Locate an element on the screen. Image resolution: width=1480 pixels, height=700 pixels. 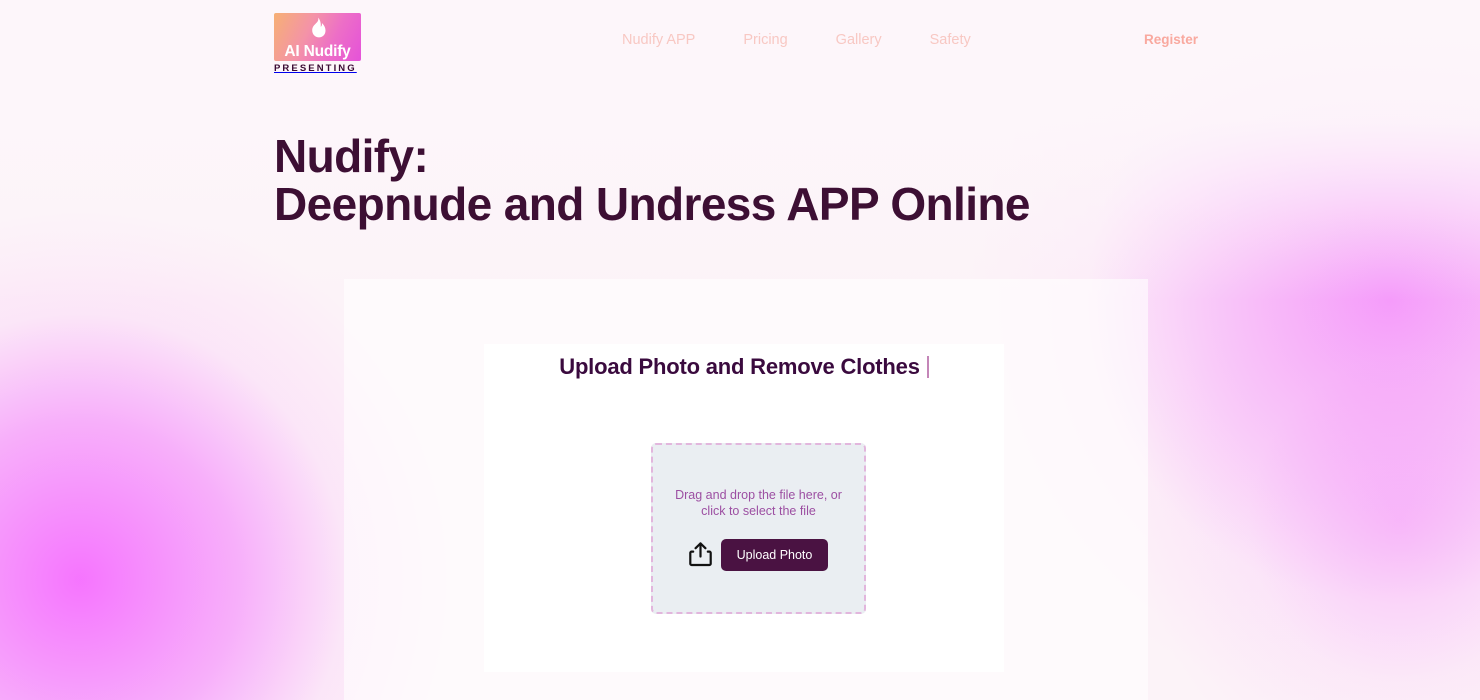
logo-gradient-box: AI Nudify is located at coordinates (317, 37).